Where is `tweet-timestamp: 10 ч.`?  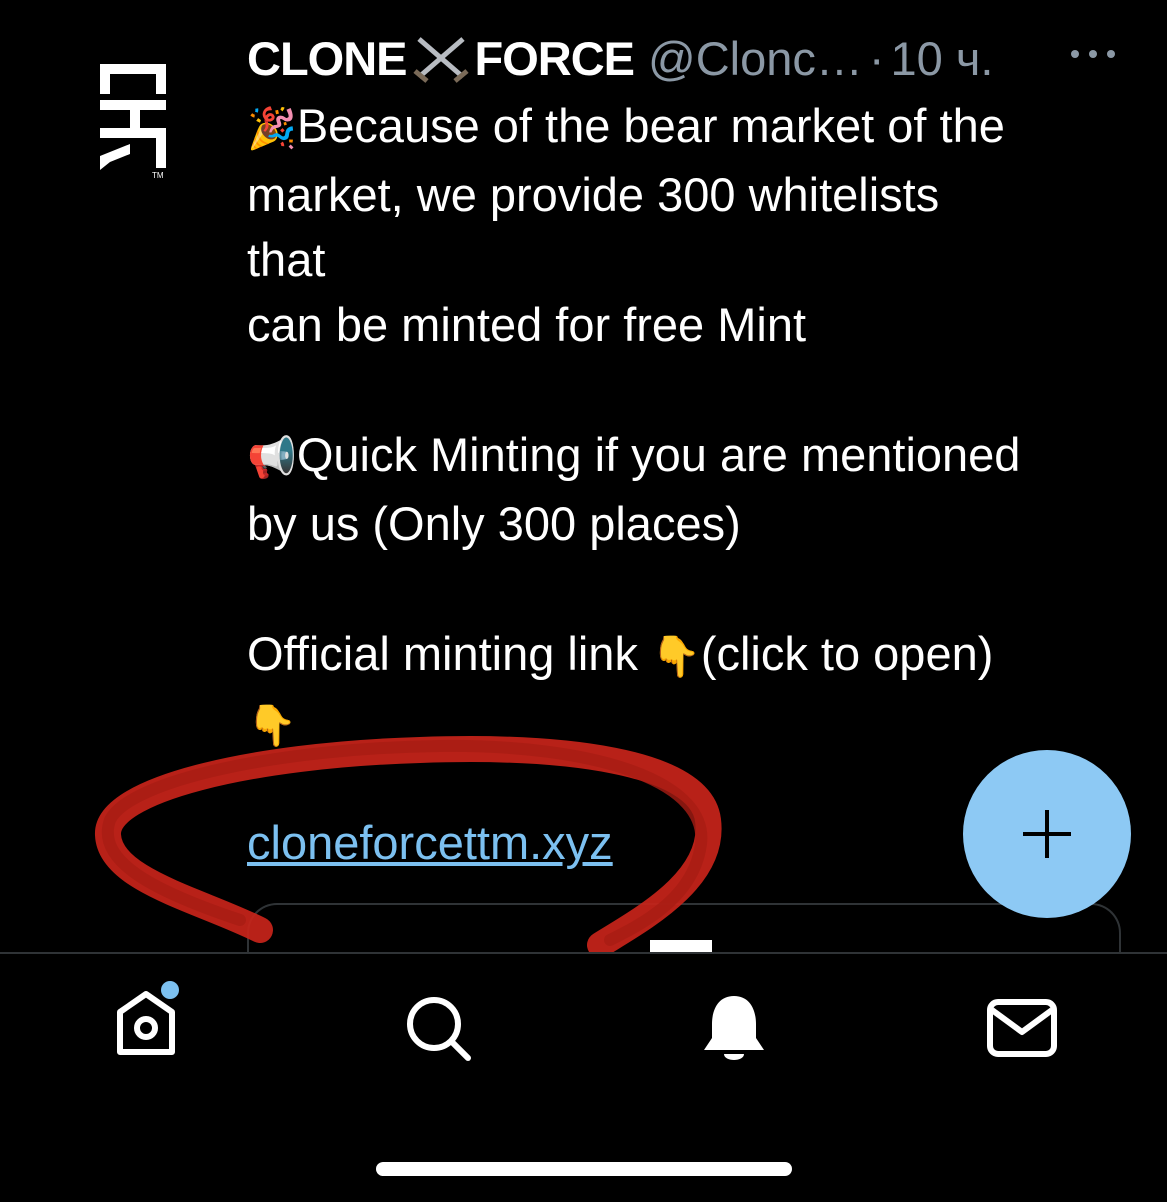
tweet-timestamp: 10 ч. is located at coordinates (942, 58).